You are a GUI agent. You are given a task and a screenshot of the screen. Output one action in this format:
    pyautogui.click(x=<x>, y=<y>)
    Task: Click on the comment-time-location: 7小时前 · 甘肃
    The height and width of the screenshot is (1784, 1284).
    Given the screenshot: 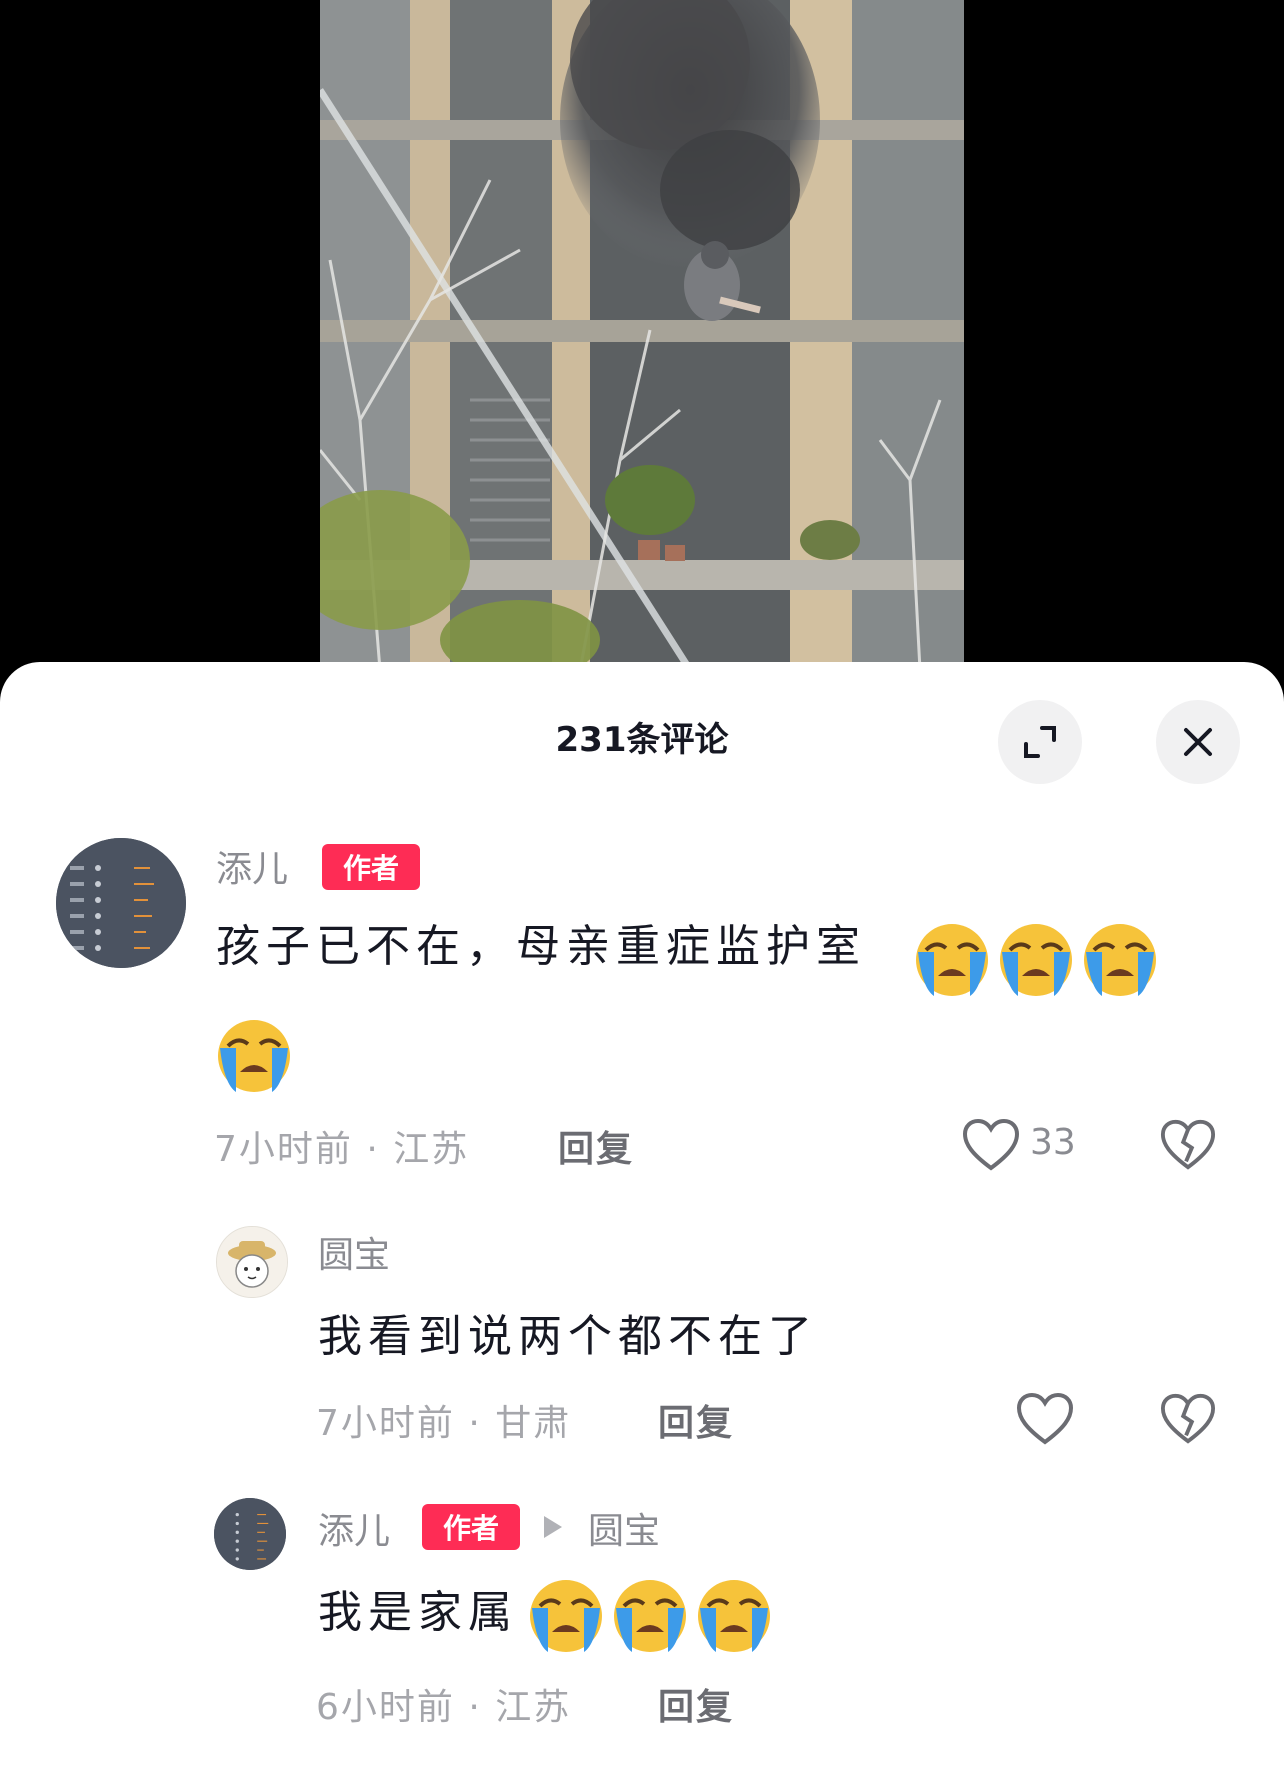 What is the action you would take?
    pyautogui.click(x=444, y=1423)
    